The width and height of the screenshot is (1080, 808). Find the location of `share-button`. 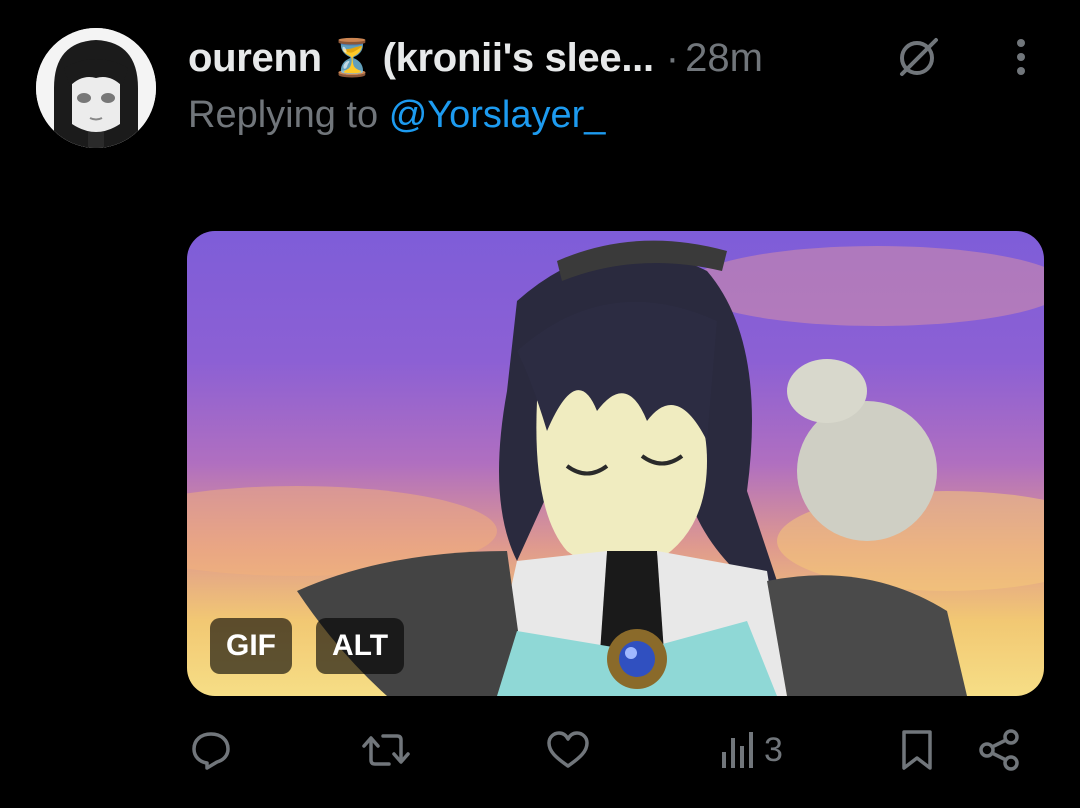

share-button is located at coordinates (1000, 750).